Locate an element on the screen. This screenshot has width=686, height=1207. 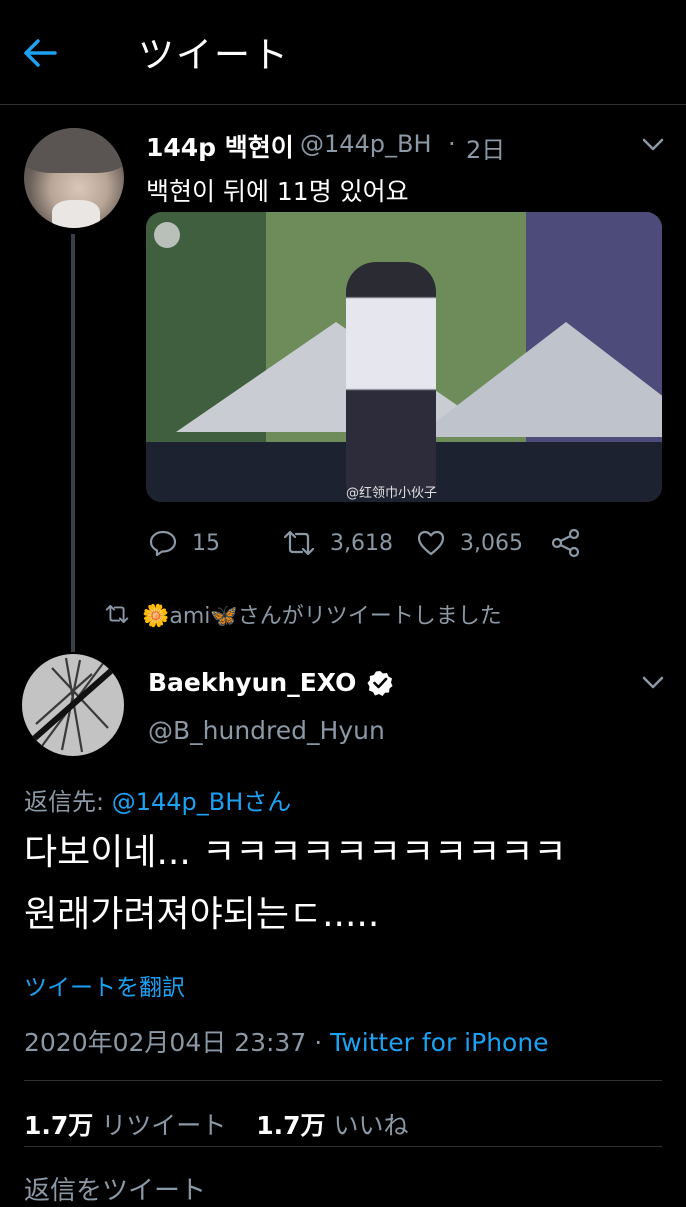
main-tweet-text-line1: 다보이네... ㅋㅋㅋㅋㅋㅋㅋㅋㅋㅋㅋ is located at coordinates (295, 852).